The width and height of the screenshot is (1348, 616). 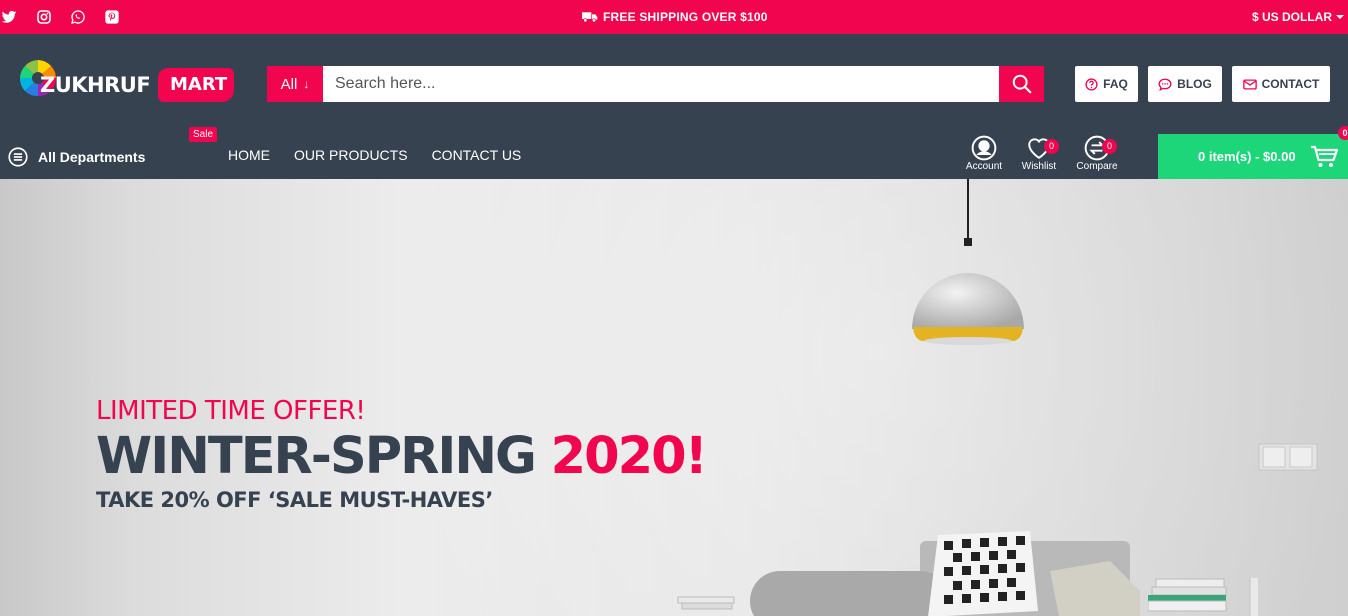 I want to click on faq-label: FAQ, so click(x=1115, y=84).